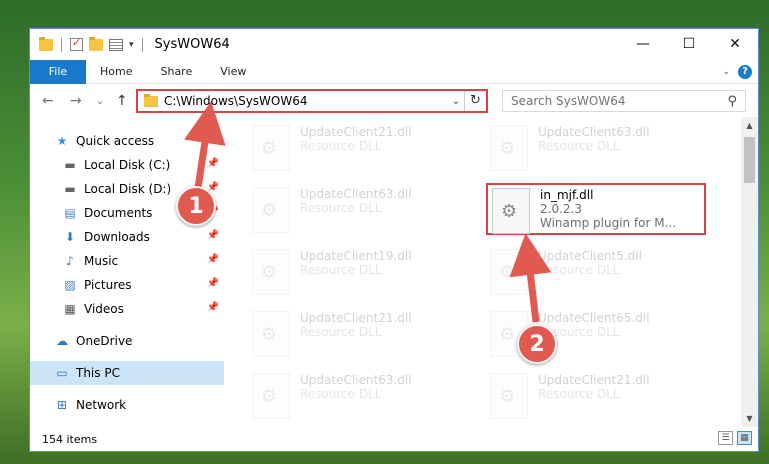 Image resolution: width=769 pixels, height=464 pixels. I want to click on file-name: UpdateClient65.dll, so click(594, 318).